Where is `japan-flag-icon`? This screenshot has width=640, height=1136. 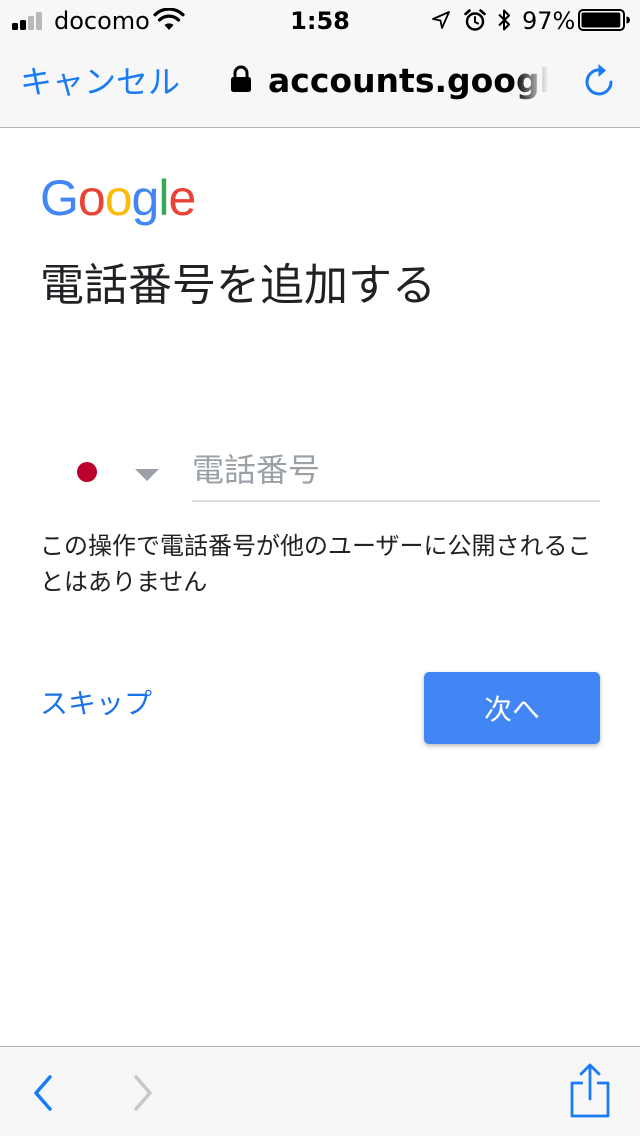
japan-flag-icon is located at coordinates (87, 472).